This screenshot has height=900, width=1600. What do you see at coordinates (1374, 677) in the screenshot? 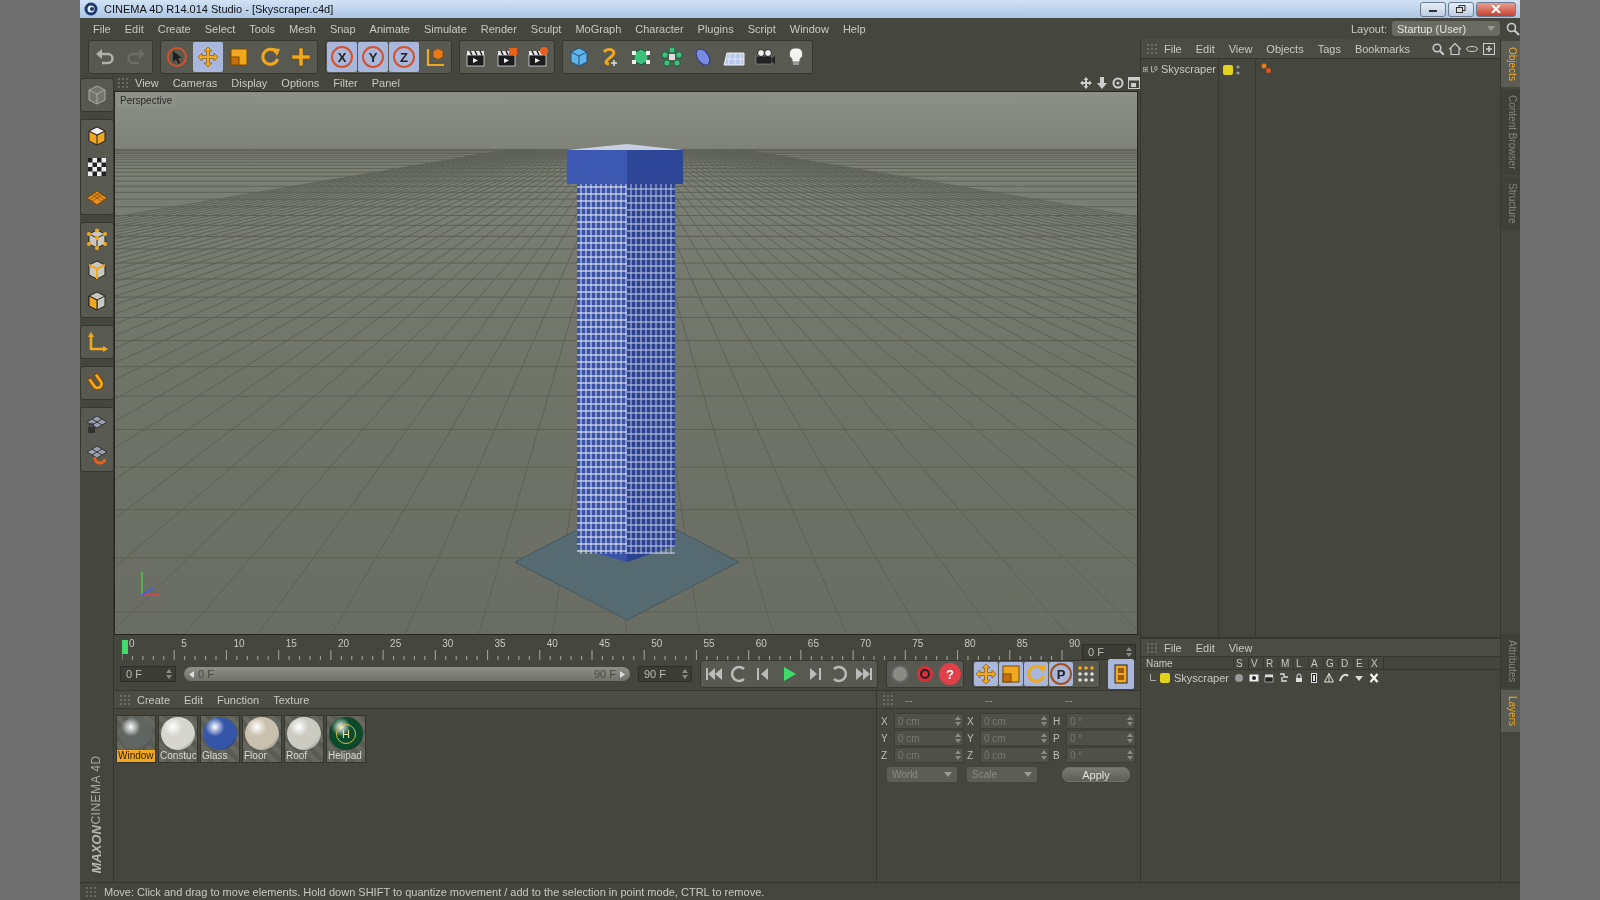
I see `x-mark-icon` at bounding box center [1374, 677].